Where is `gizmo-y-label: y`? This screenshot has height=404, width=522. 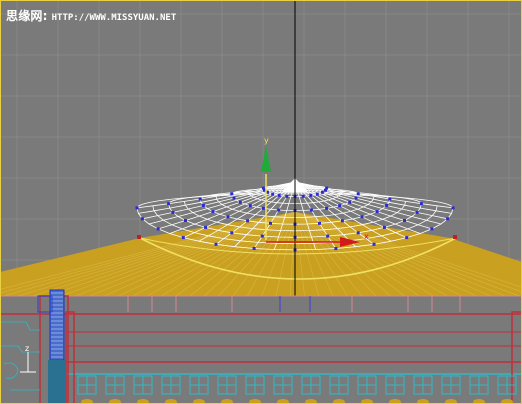 gizmo-y-label: y is located at coordinates (266, 140).